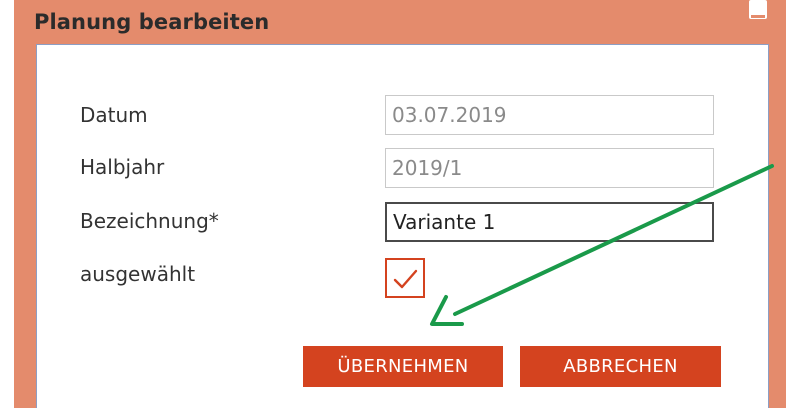 The image size is (787, 408). What do you see at coordinates (122, 167) in the screenshot?
I see `halbjahr-label: Halbjahr` at bounding box center [122, 167].